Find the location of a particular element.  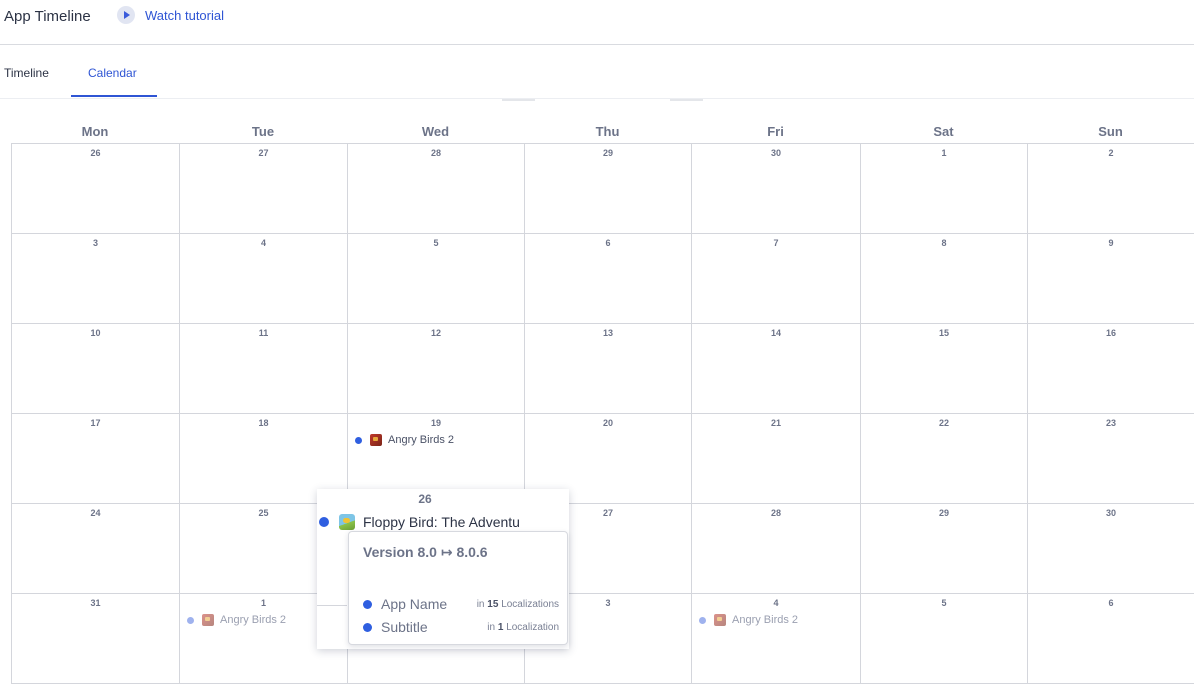

tooltip-field-name: App Name is located at coordinates (414, 604).